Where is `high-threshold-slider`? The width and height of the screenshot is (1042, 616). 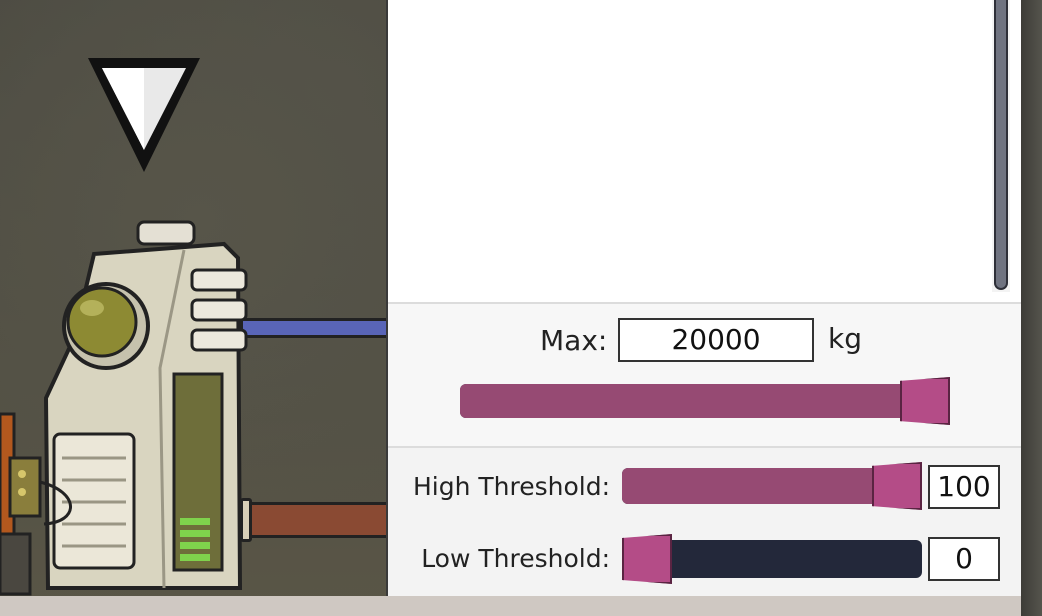
high-threshold-slider is located at coordinates (772, 486).